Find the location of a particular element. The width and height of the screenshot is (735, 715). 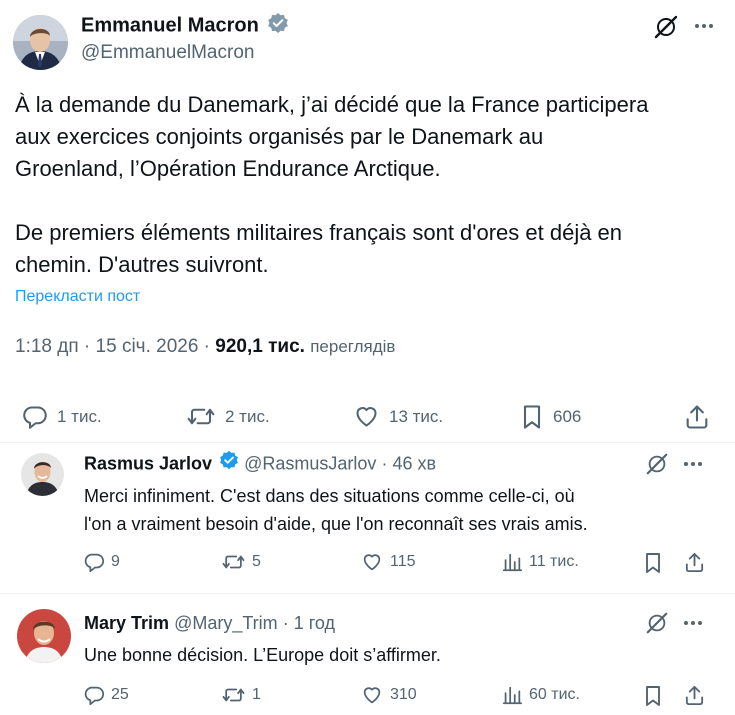

repost-button: 5 is located at coordinates (241, 562).